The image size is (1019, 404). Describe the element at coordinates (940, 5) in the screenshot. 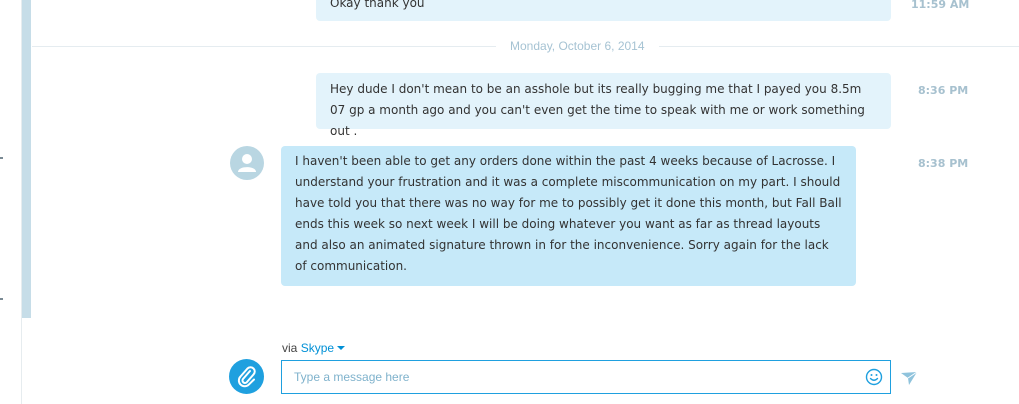

I see `message-timestamp: 11:59 AM` at that location.